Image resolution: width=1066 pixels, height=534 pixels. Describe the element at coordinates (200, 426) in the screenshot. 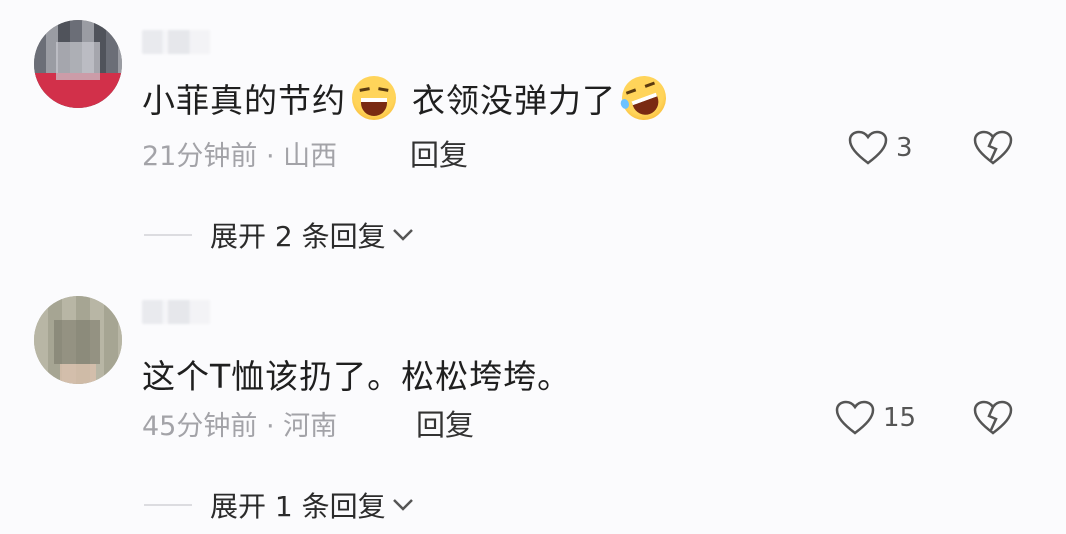

I see `timestamp: 45分钟前` at that location.